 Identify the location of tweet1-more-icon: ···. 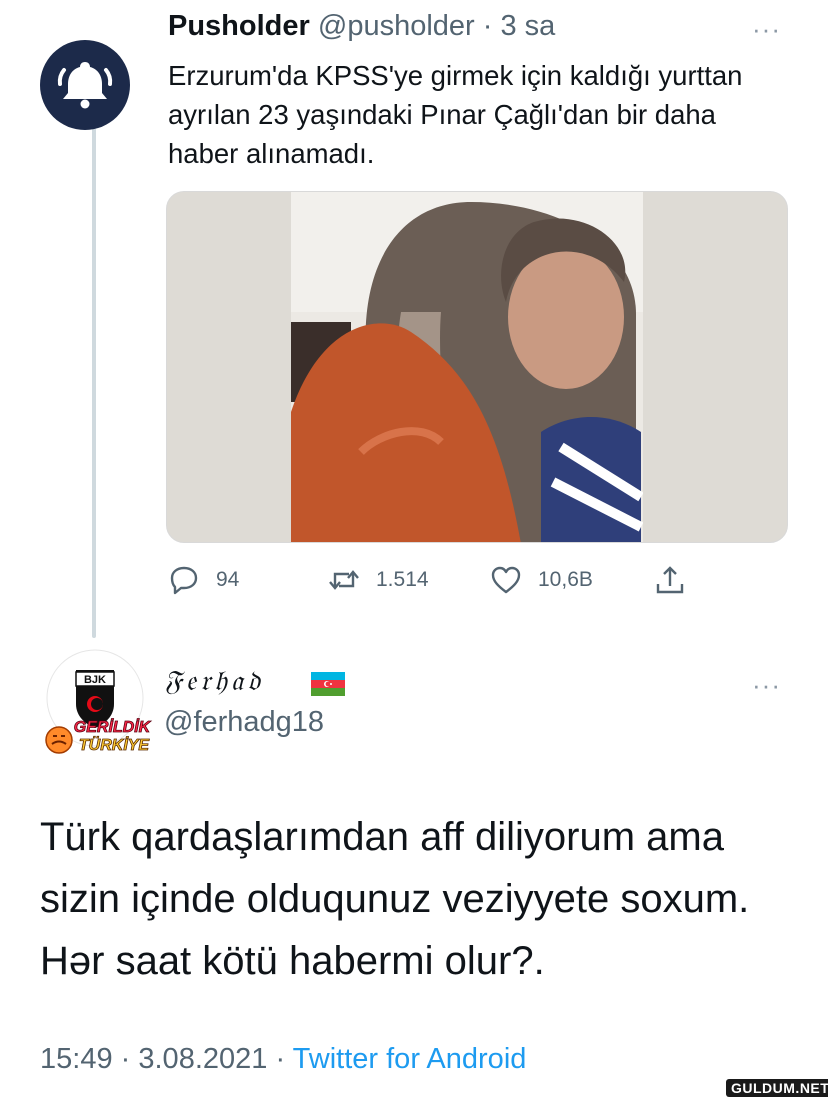
(766, 29).